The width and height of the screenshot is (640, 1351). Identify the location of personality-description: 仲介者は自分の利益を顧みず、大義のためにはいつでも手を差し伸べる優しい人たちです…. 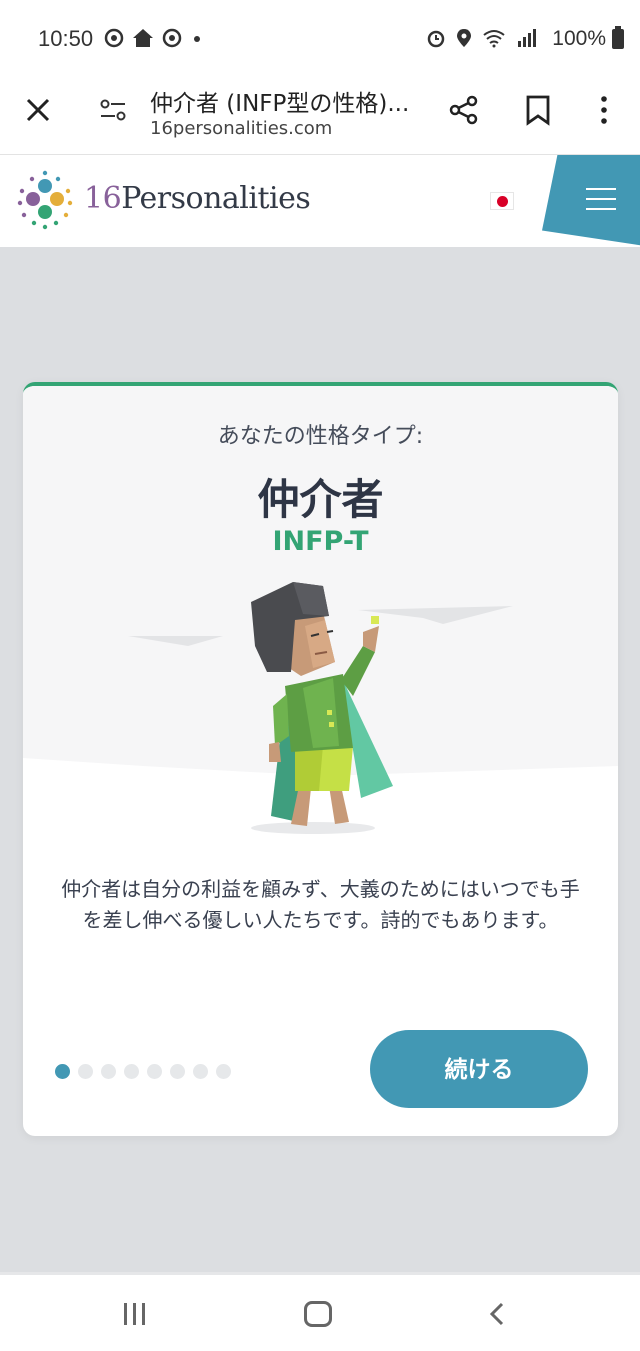
(320, 904).